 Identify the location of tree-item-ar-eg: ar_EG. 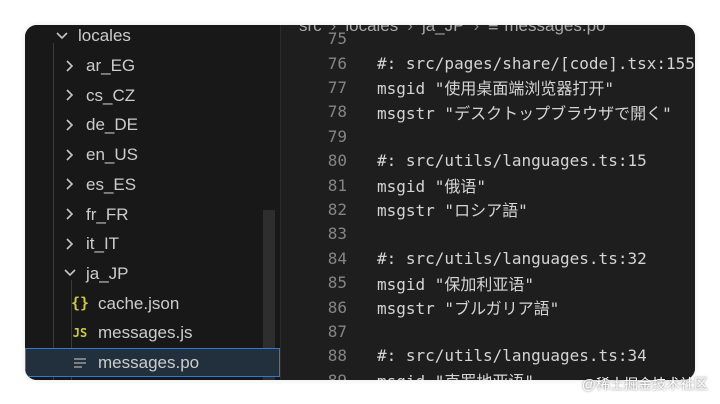
(152, 66).